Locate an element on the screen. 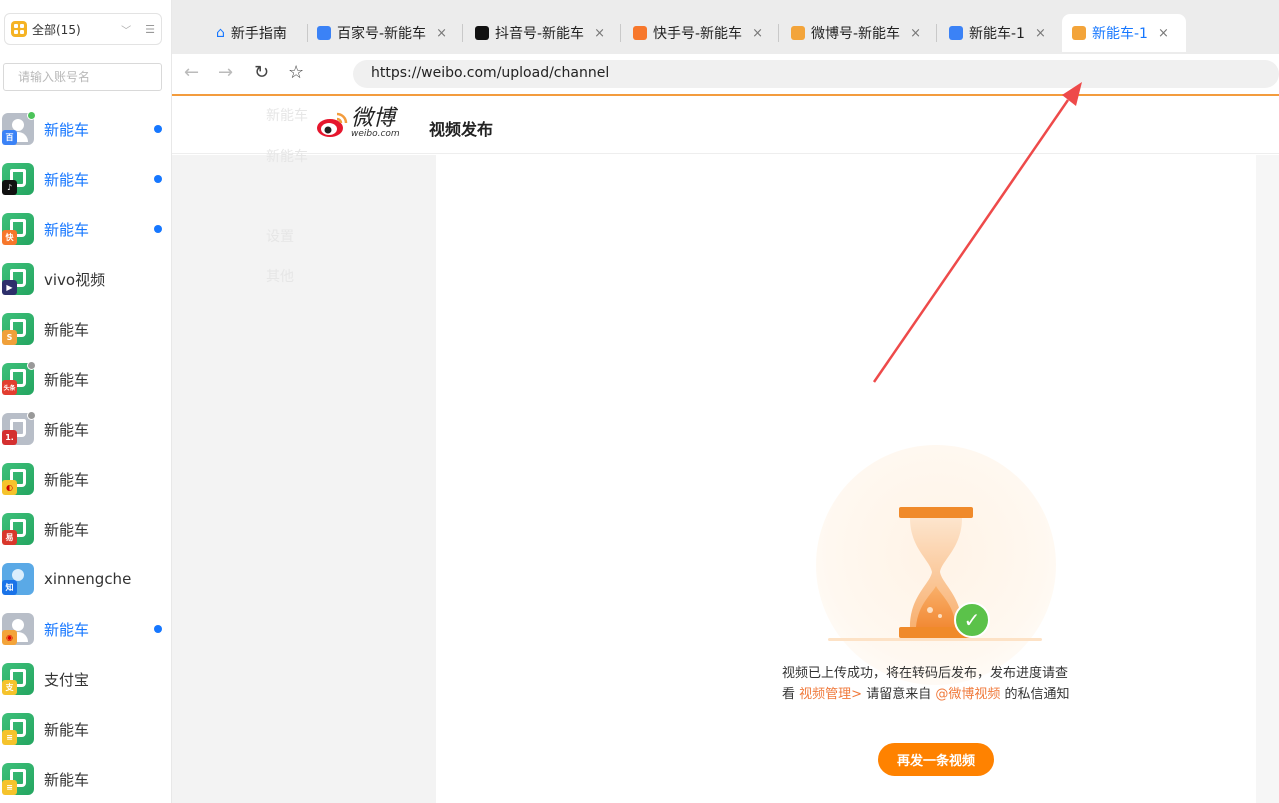 This screenshot has height=803, width=1279. video-manage-link: 视频管理> is located at coordinates (830, 694).